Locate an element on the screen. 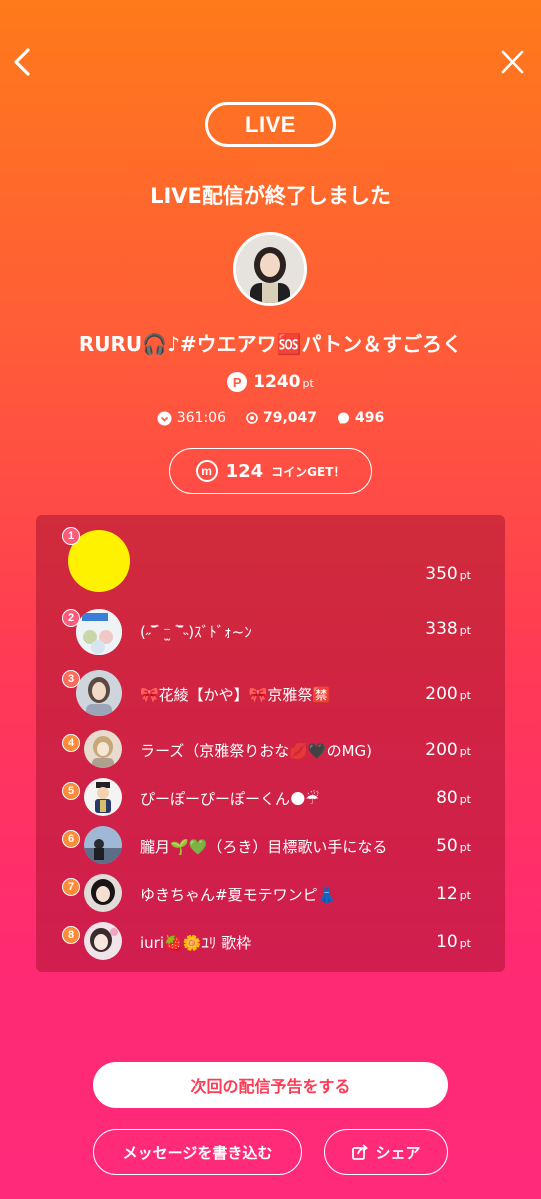  list-item: 2 (˶‾᷄ ⁻̫ ‾᷅˵)ｽﾞﾄﾞｫ~ﾝ 338 pt is located at coordinates (270, 632).